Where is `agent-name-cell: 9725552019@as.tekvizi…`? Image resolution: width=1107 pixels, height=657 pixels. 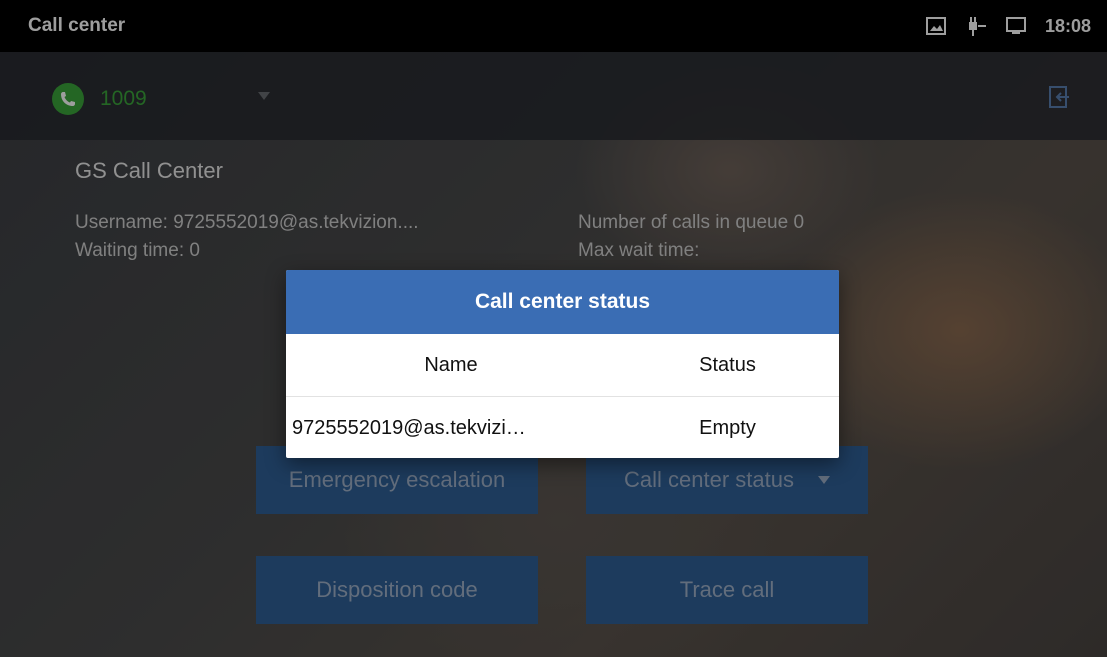
agent-name-cell: 9725552019@as.tekvizi… is located at coordinates (409, 427).